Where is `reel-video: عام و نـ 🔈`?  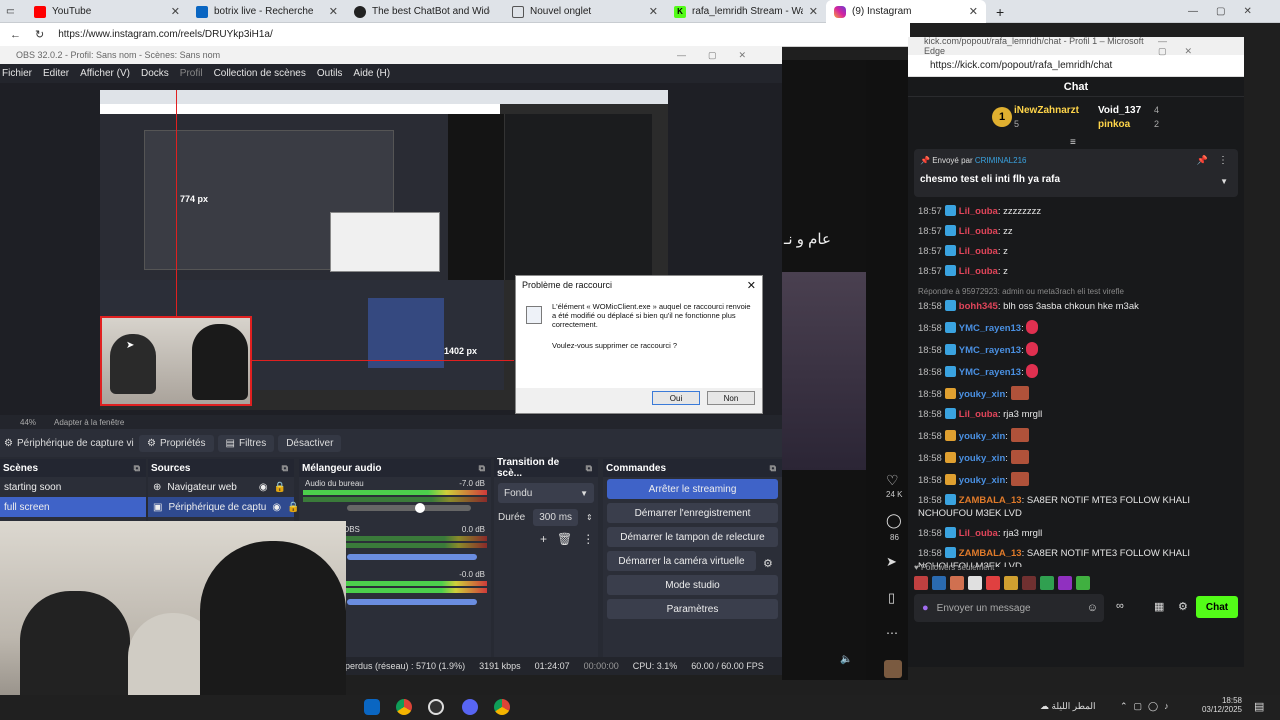 reel-video: عام و نـ 🔈 is located at coordinates (824, 370).